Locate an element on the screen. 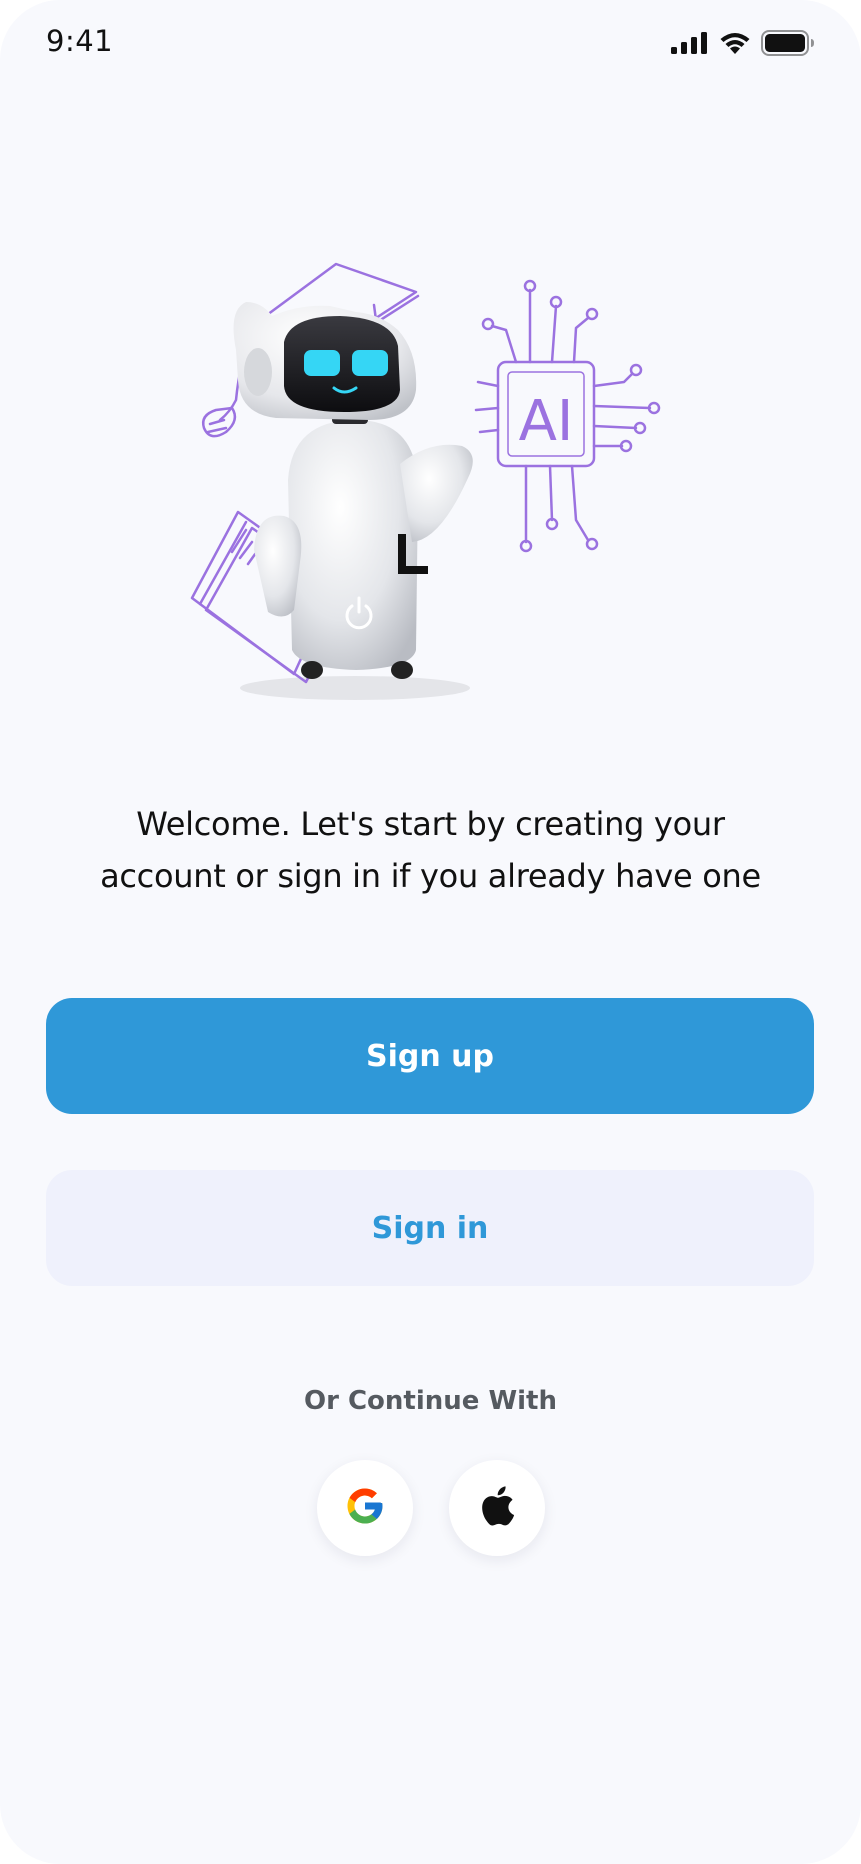 The height and width of the screenshot is (1864, 861). sign-in-label: Sign in is located at coordinates (430, 1228).